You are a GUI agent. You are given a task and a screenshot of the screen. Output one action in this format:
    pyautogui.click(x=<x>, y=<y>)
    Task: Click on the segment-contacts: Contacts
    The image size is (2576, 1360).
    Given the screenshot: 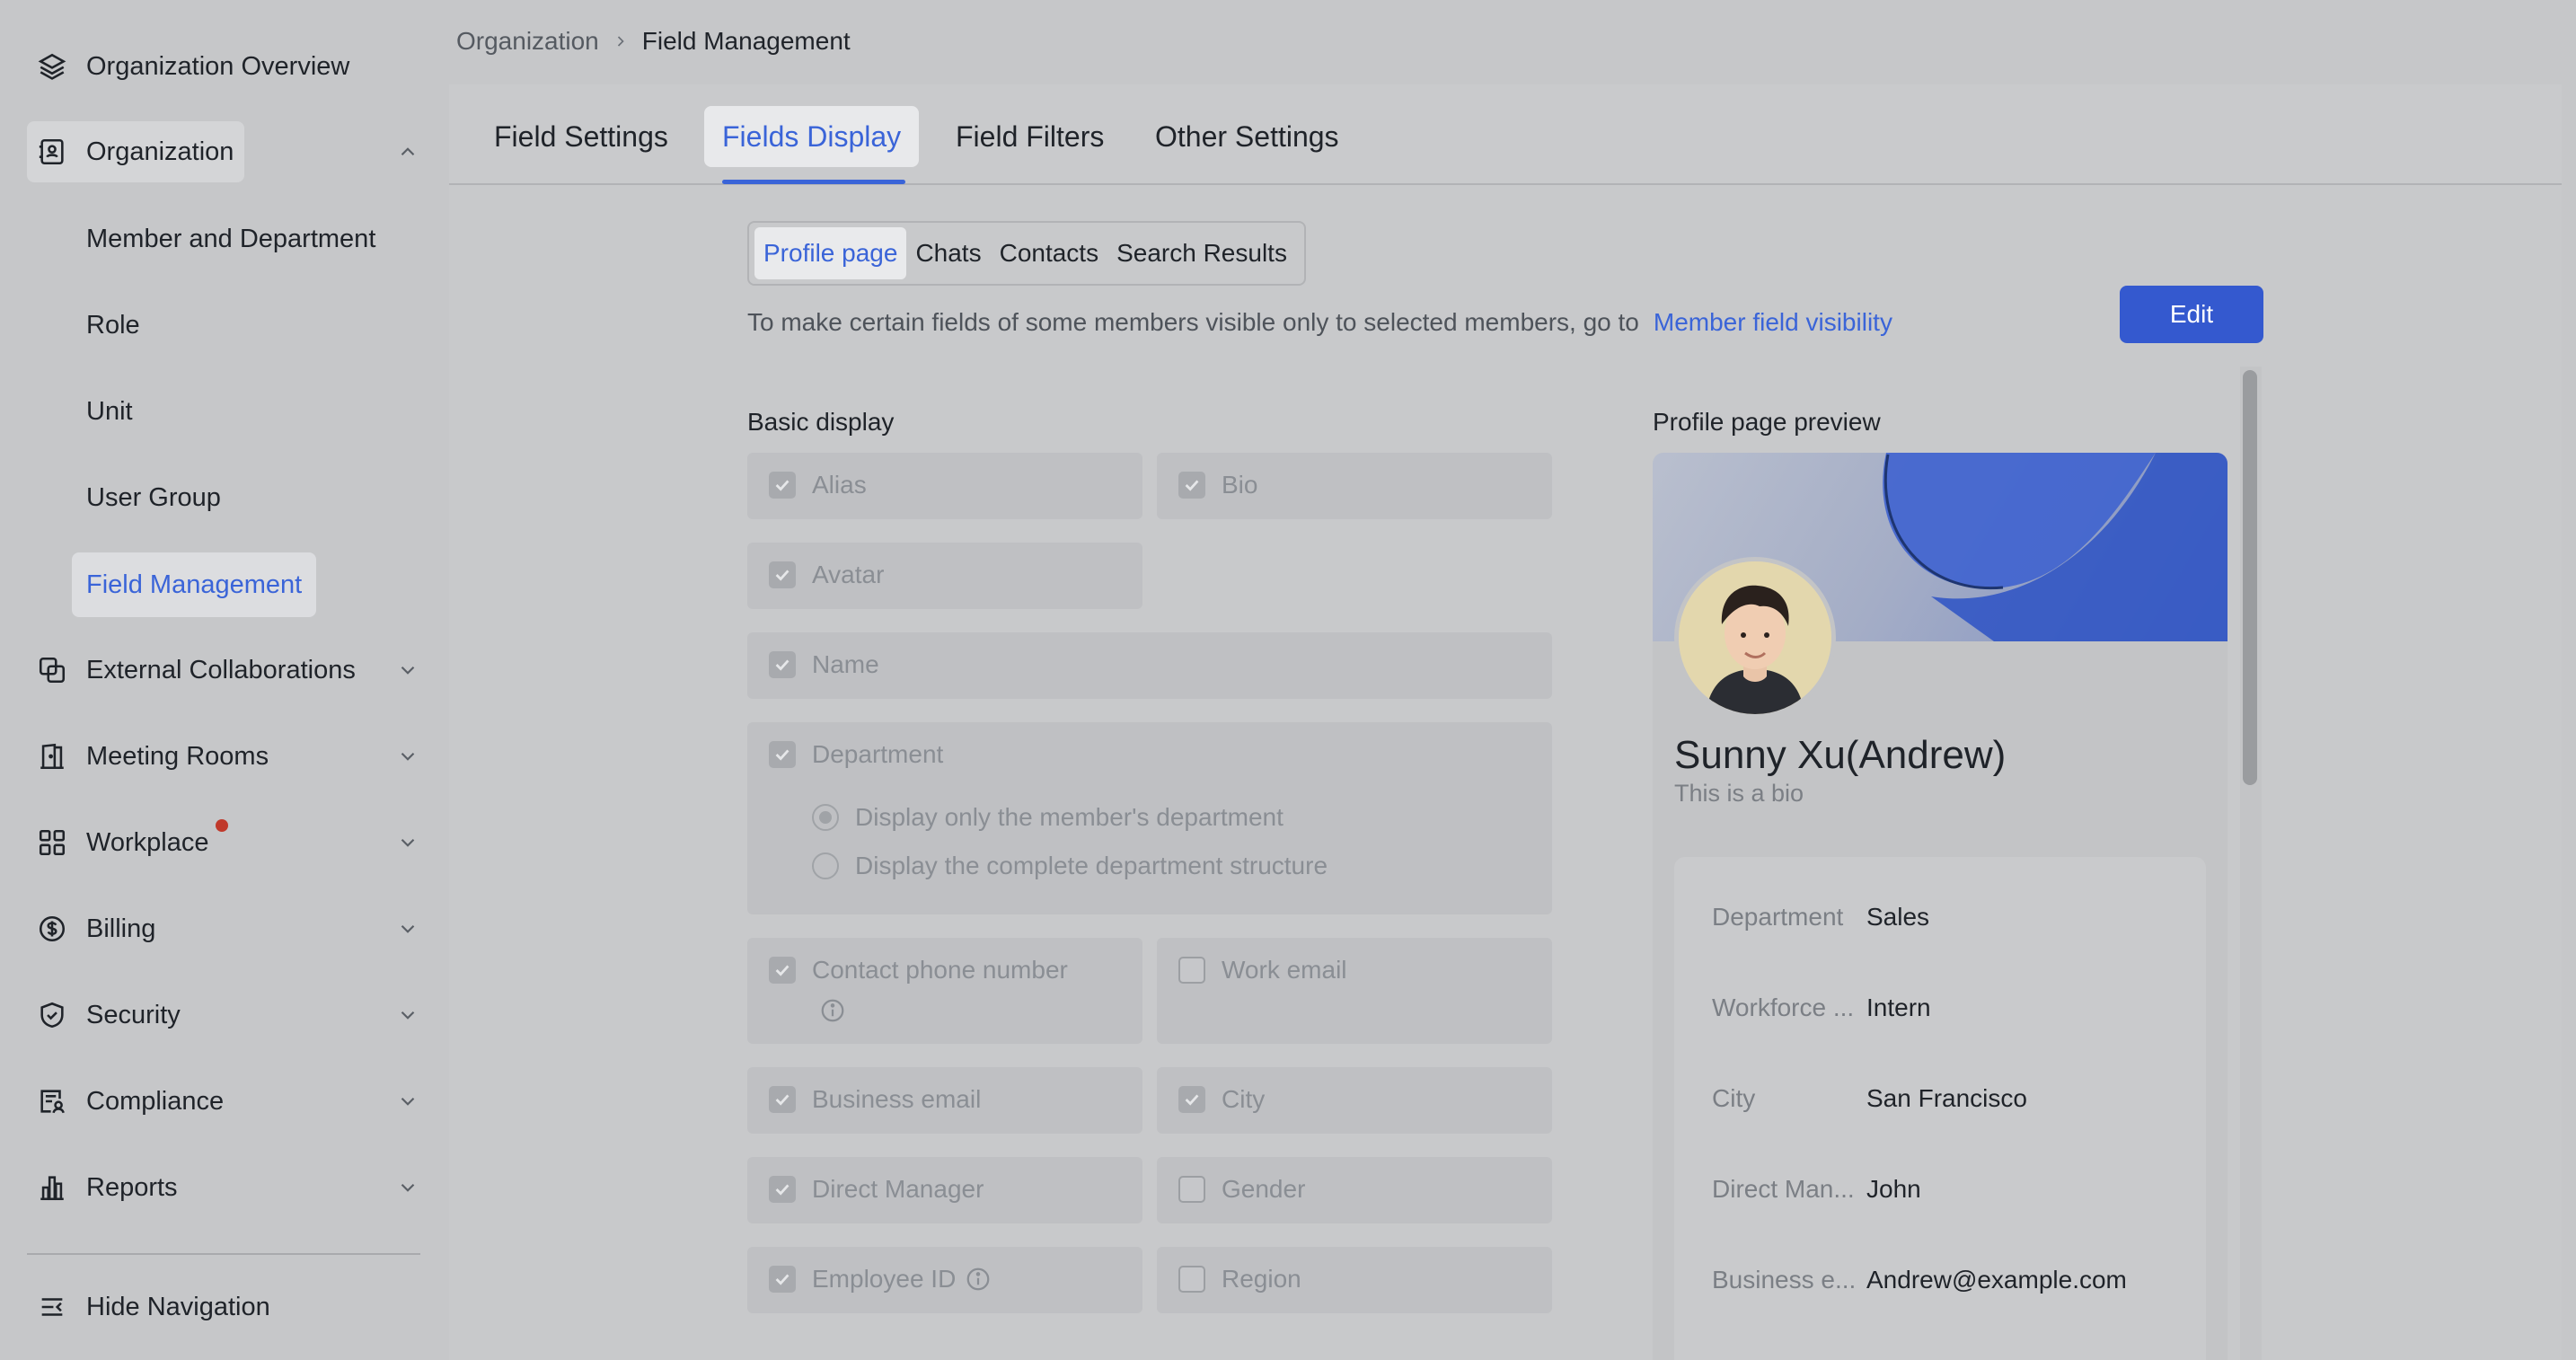 What is the action you would take?
    pyautogui.click(x=1049, y=253)
    